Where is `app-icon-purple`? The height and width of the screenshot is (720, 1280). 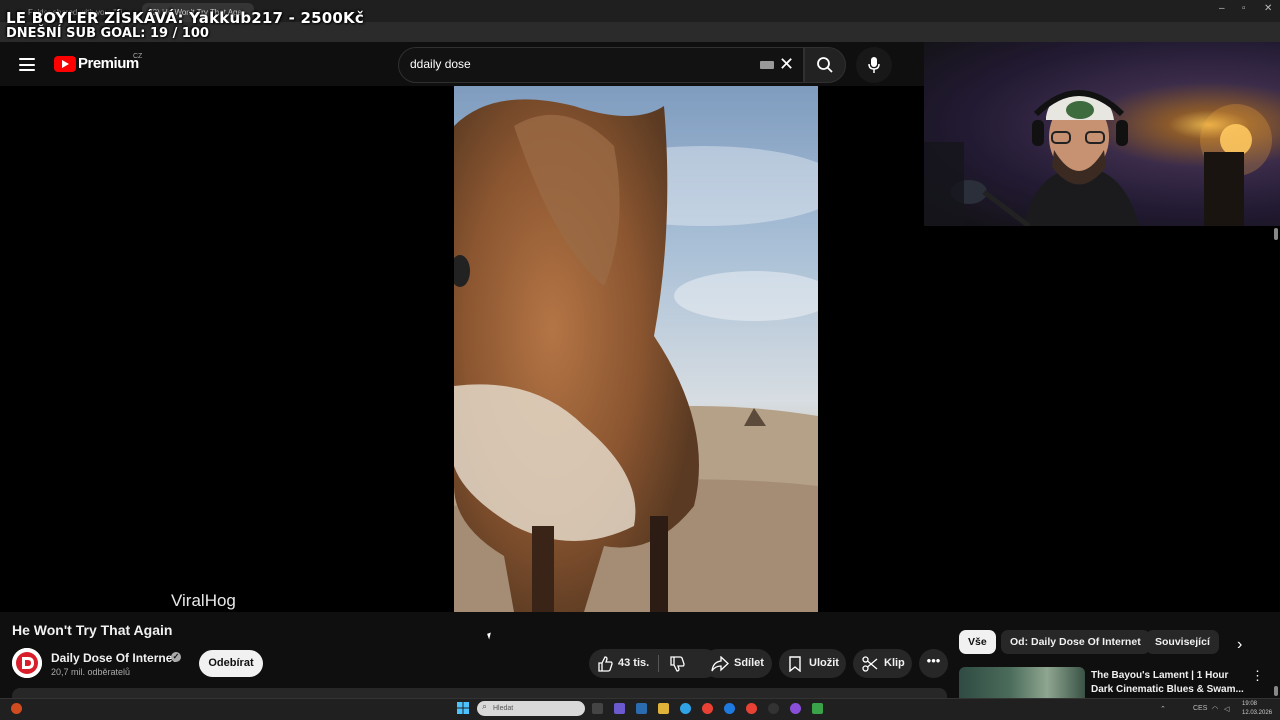 app-icon-purple is located at coordinates (795, 708).